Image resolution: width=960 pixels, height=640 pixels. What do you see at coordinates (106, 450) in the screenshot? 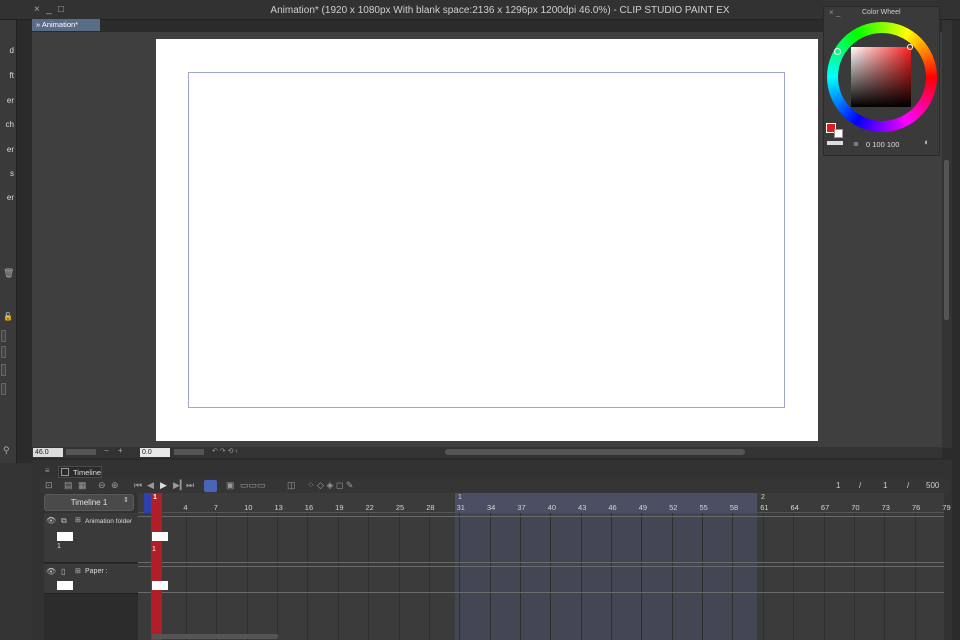
I see `zoom-out-button: −` at bounding box center [106, 450].